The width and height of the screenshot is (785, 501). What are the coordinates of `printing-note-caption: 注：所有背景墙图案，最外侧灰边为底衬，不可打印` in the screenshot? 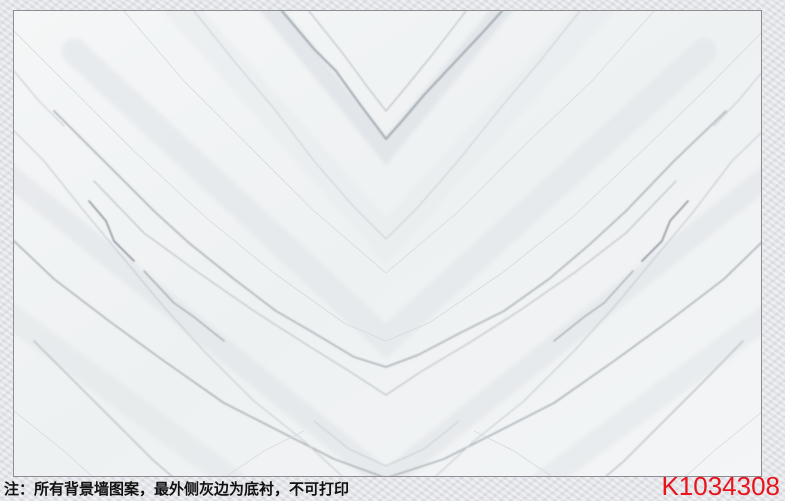 It's located at (177, 489).